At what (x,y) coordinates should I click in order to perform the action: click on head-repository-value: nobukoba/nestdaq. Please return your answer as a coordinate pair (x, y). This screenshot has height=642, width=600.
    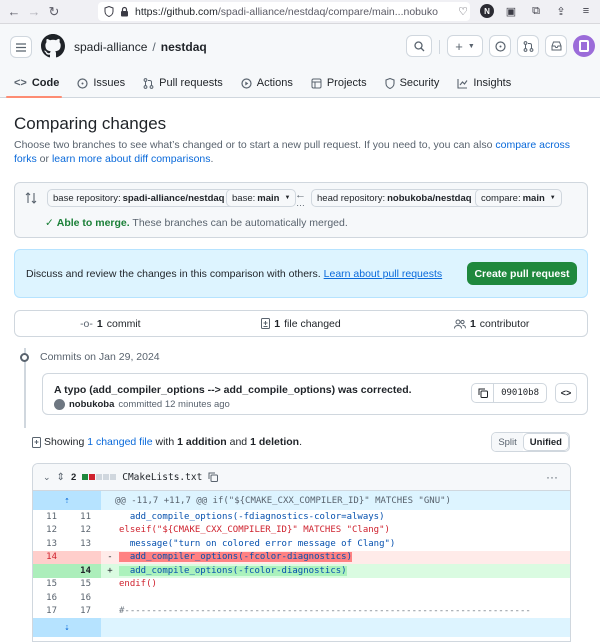
    Looking at the image, I should click on (429, 198).